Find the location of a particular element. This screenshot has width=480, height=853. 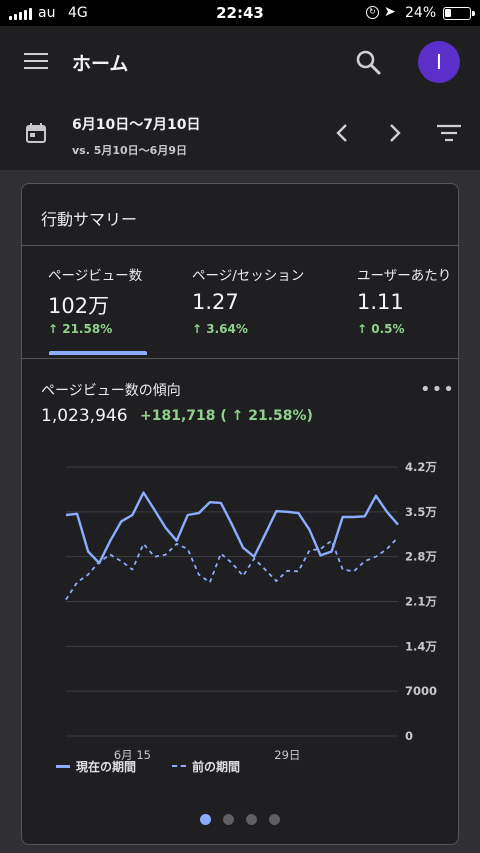

orientation-lock-icon: ↻ is located at coordinates (372, 12).